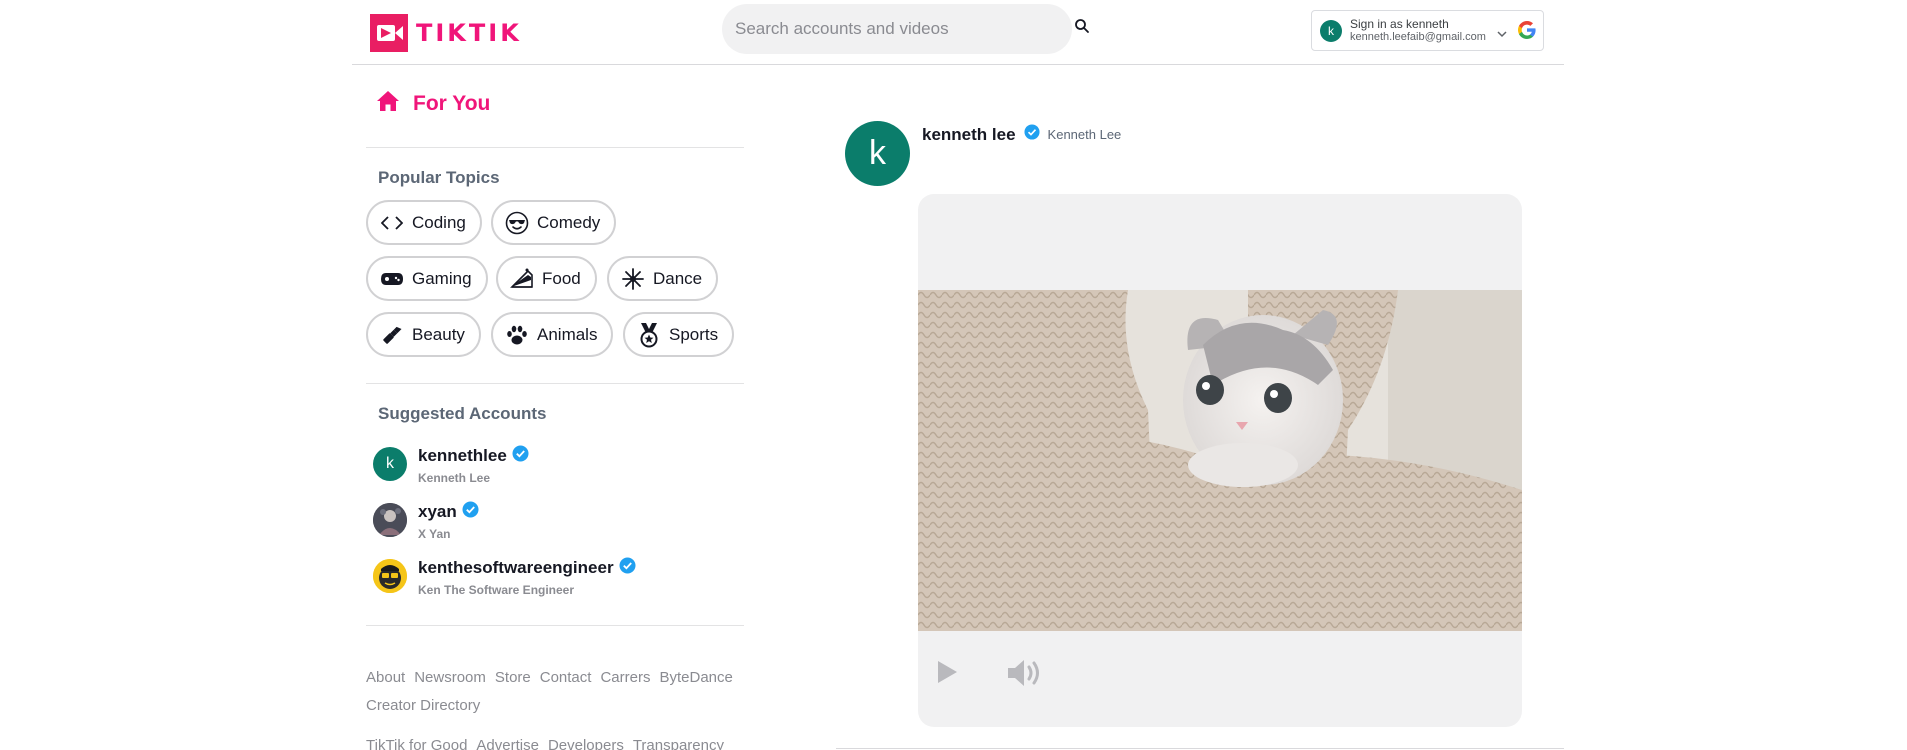  What do you see at coordinates (633, 279) in the screenshot?
I see `firework-icon` at bounding box center [633, 279].